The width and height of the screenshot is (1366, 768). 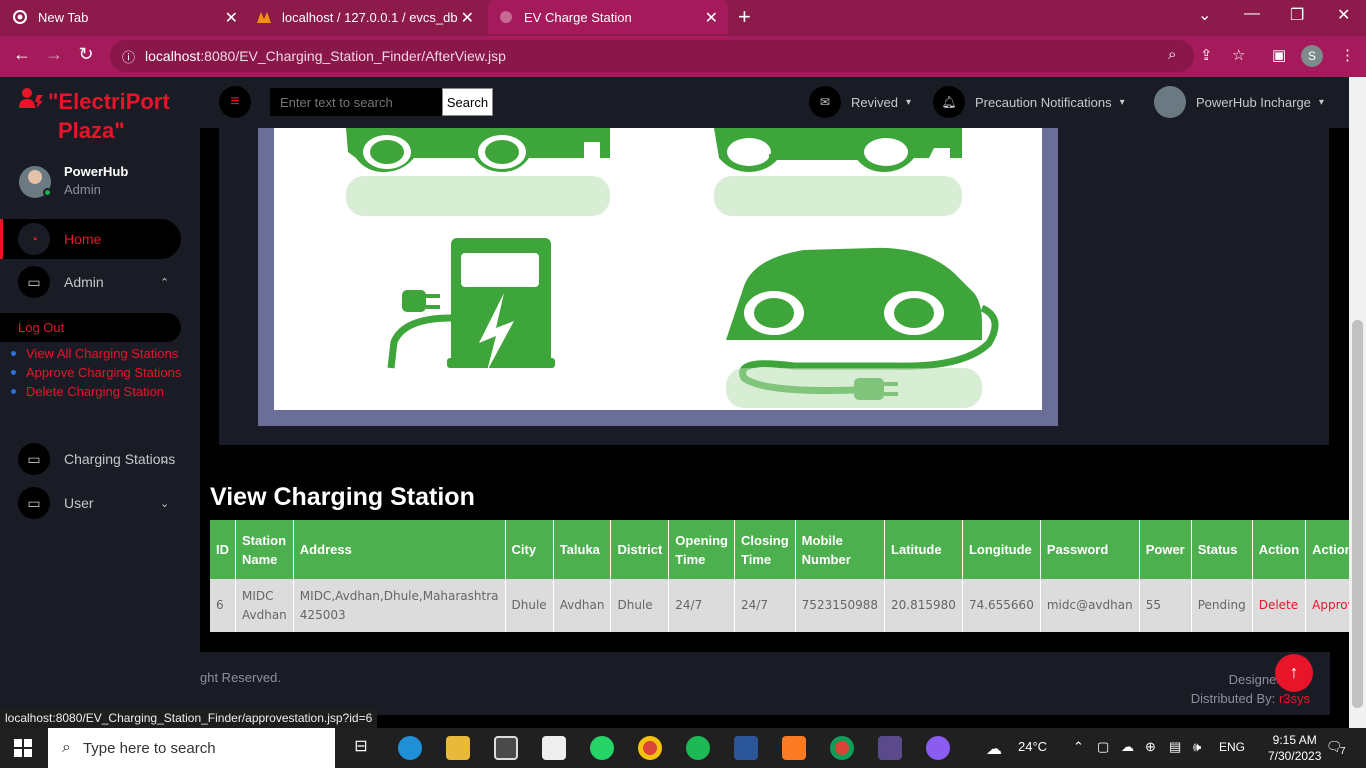 I want to click on sidebar-item-label: Home, so click(x=83, y=239).